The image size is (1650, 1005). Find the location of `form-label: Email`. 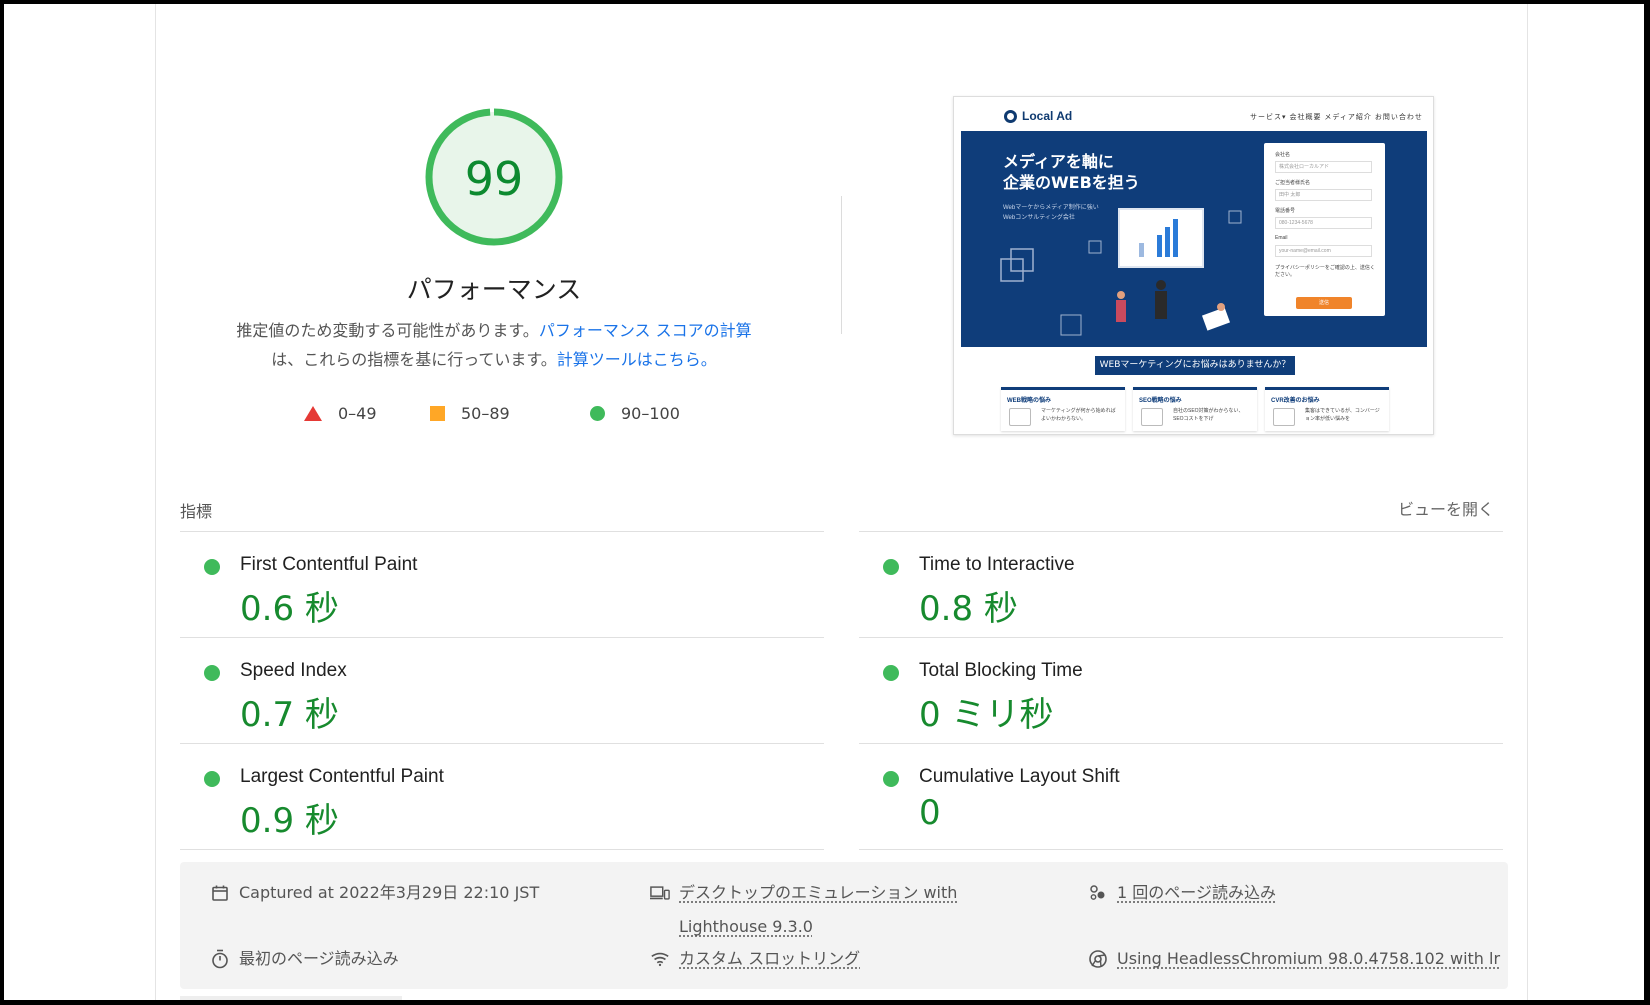

form-label: Email is located at coordinates (1281, 238).